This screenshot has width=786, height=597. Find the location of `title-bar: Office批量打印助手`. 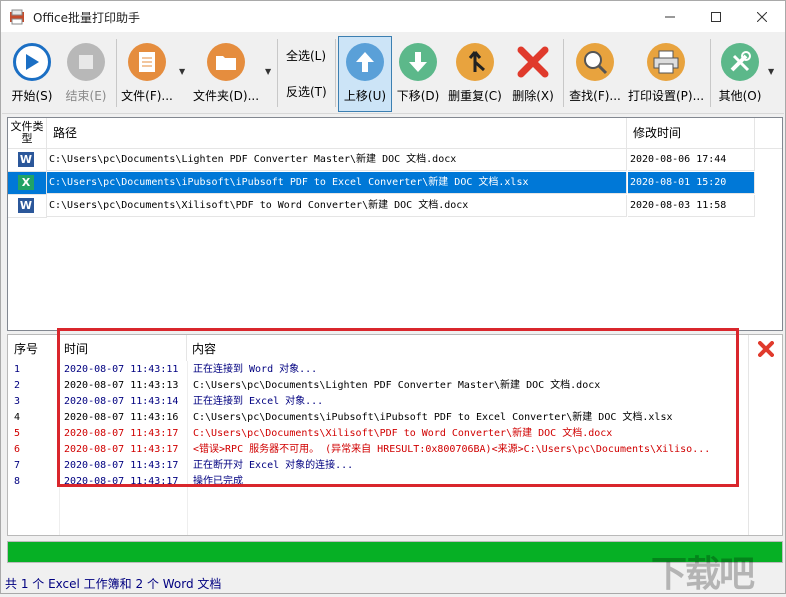

title-bar: Office批量打印助手 is located at coordinates (393, 16).